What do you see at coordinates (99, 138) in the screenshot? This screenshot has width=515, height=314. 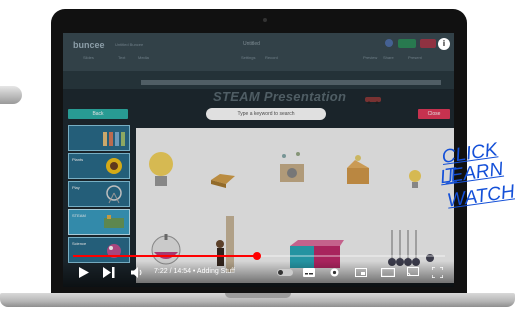 I see `category-item` at bounding box center [99, 138].